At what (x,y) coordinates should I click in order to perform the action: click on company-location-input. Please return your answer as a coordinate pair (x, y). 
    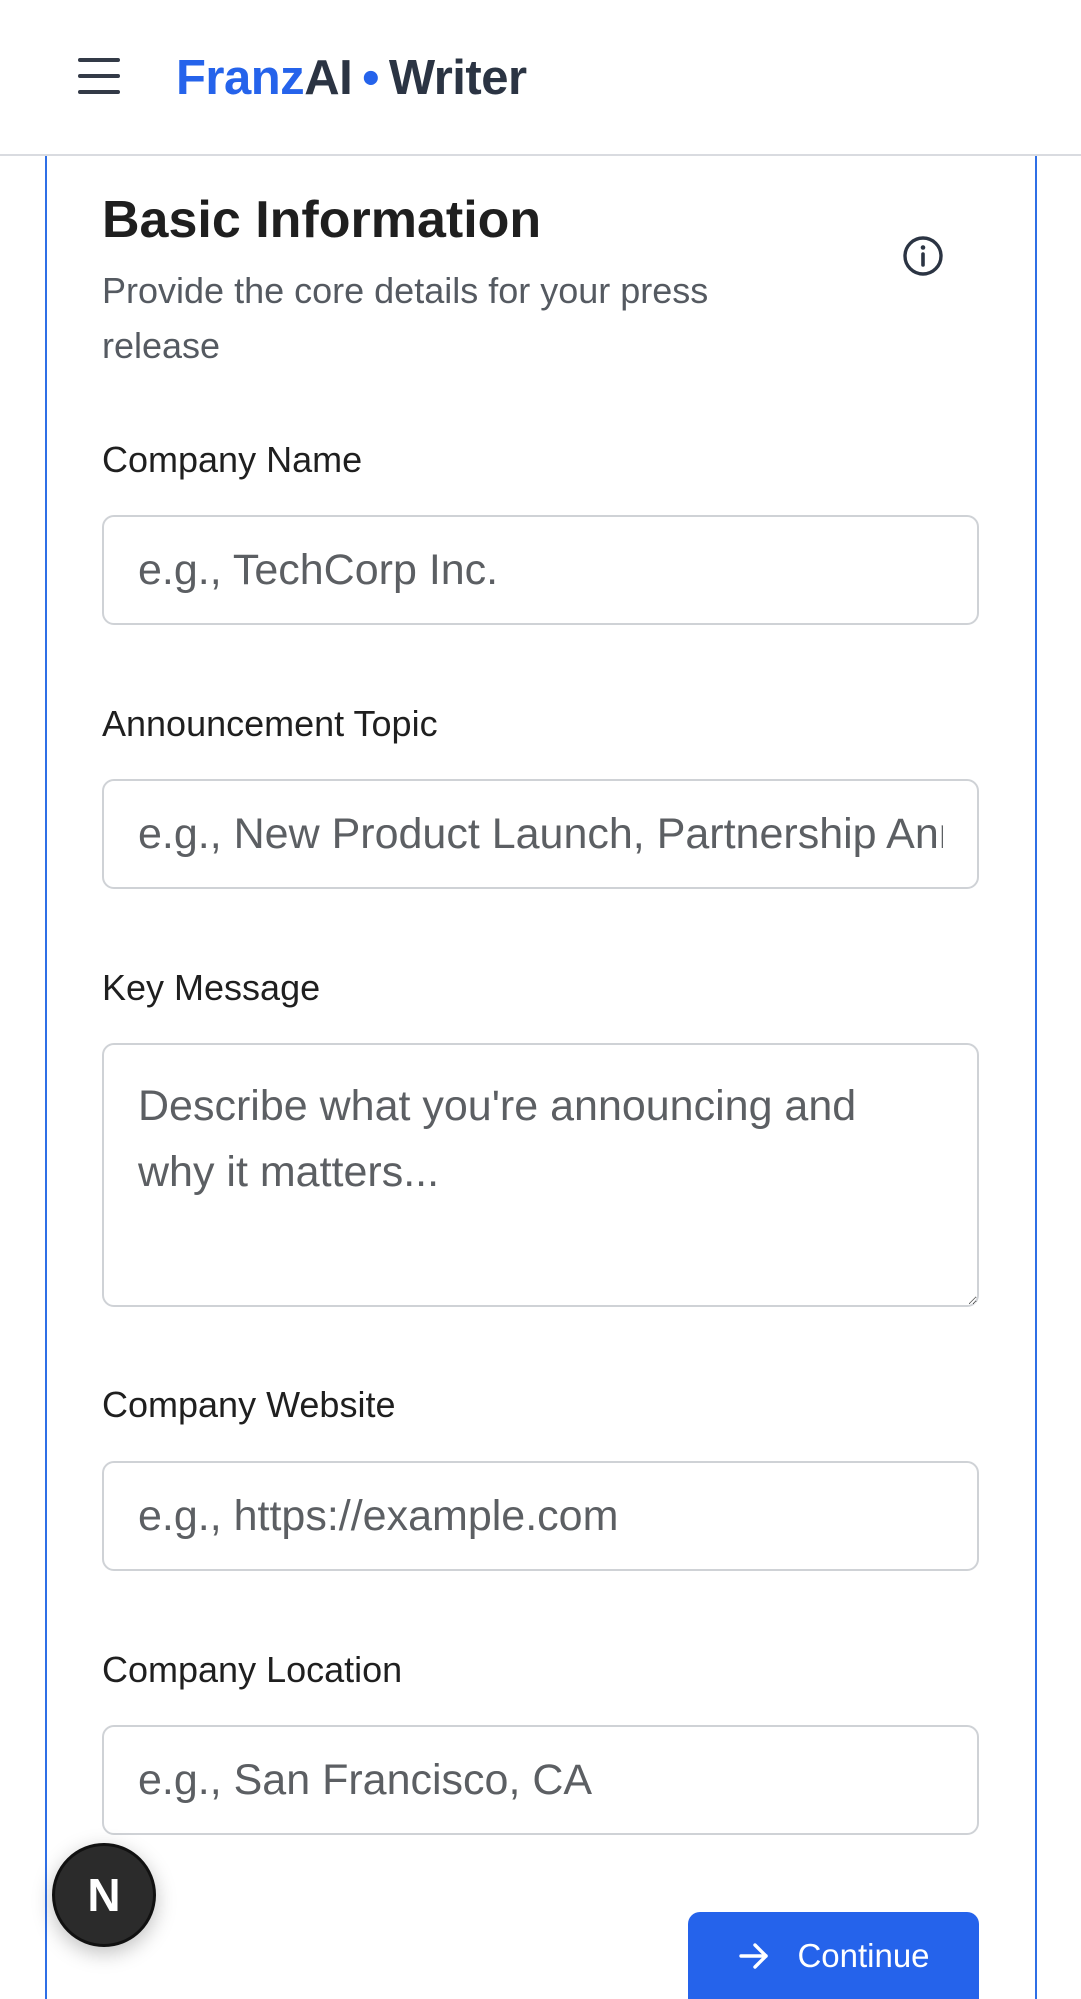
    Looking at the image, I should click on (540, 1780).